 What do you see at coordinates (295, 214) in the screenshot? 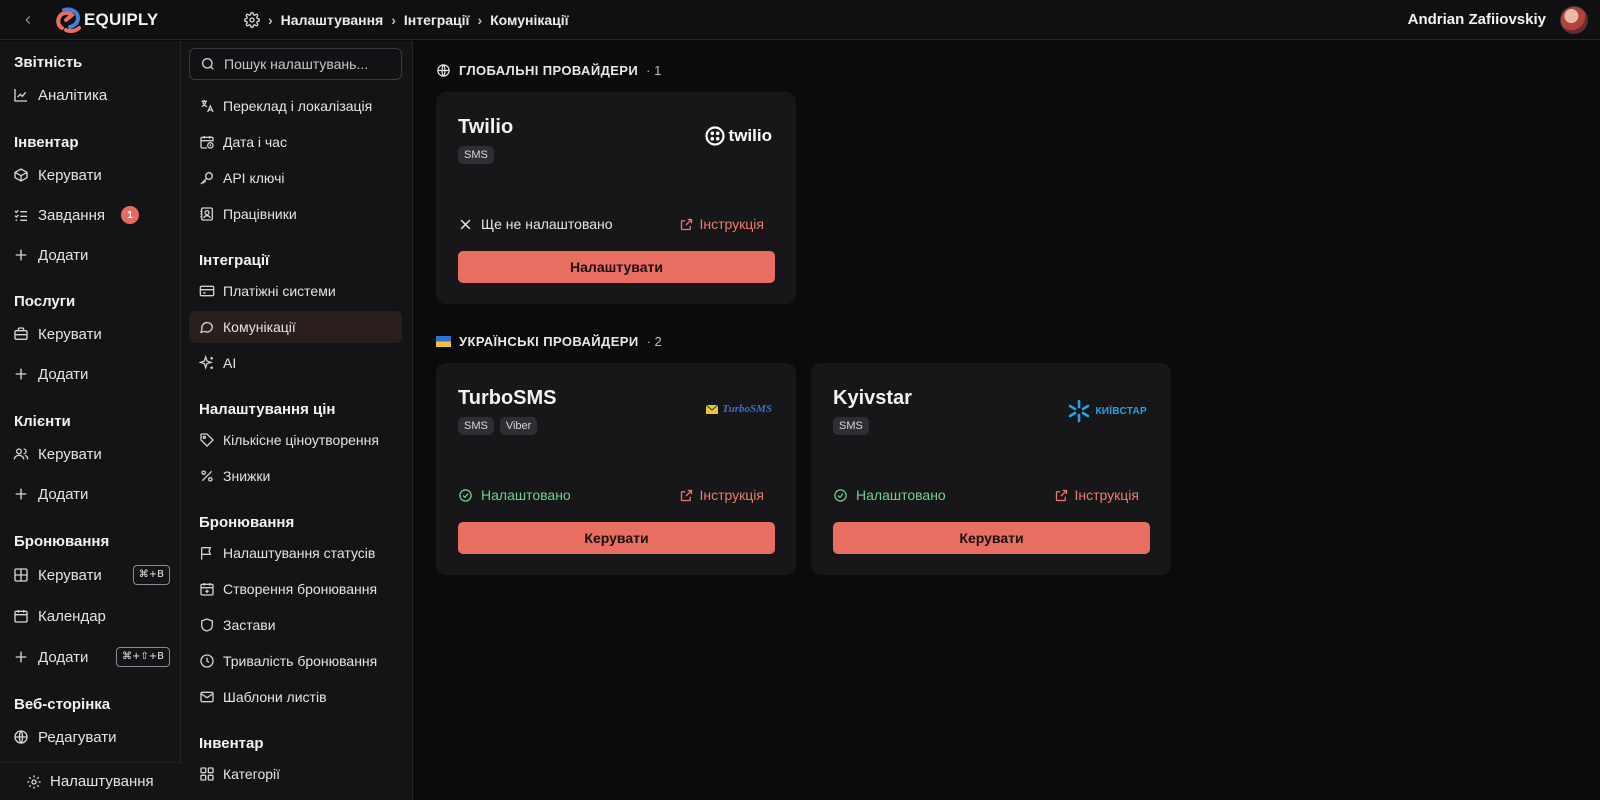
I see `settings-item-employees: Працівники` at bounding box center [295, 214].